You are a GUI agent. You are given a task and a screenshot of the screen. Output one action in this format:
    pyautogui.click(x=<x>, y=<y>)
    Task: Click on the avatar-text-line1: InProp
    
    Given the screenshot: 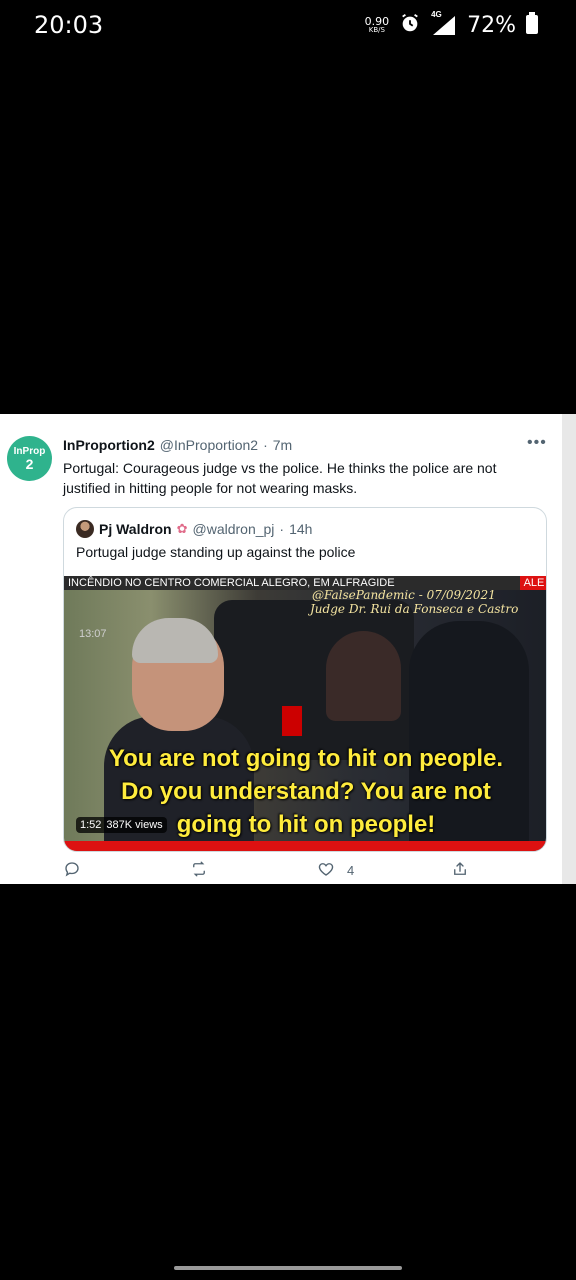 What is the action you would take?
    pyautogui.click(x=29, y=451)
    